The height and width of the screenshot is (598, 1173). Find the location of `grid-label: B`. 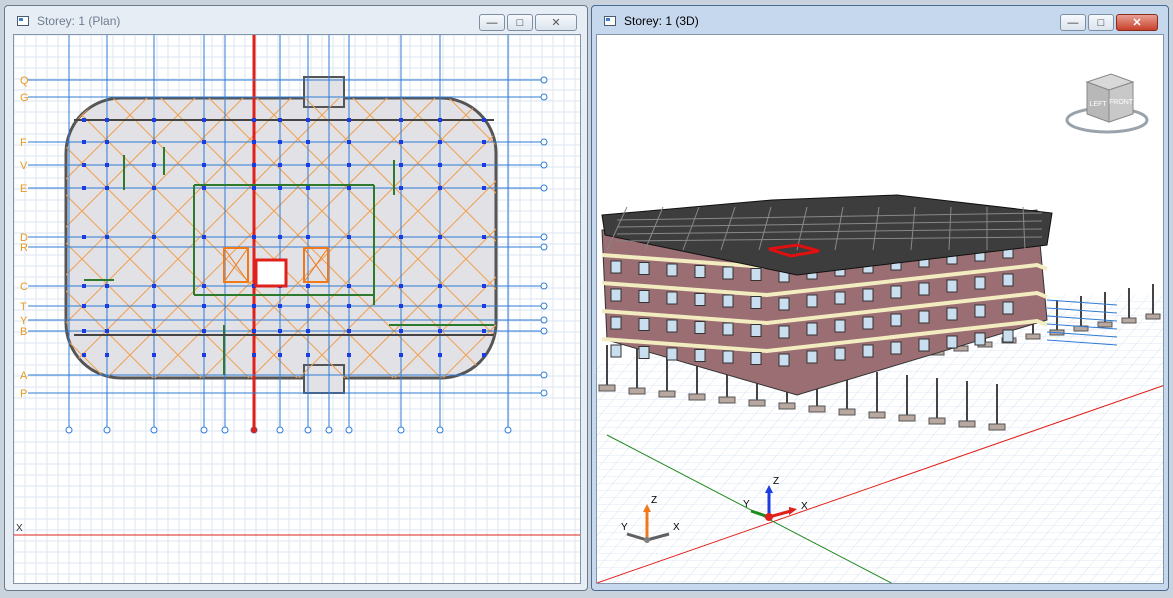

grid-label: B is located at coordinates (23, 332).